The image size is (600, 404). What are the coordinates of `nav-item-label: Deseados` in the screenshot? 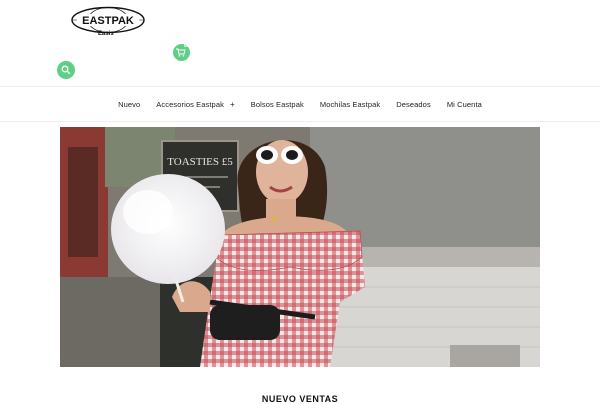 It's located at (413, 104).